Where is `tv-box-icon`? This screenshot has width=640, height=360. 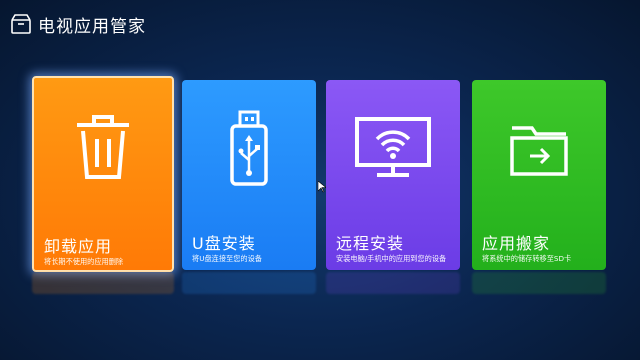 tv-box-icon is located at coordinates (21, 24).